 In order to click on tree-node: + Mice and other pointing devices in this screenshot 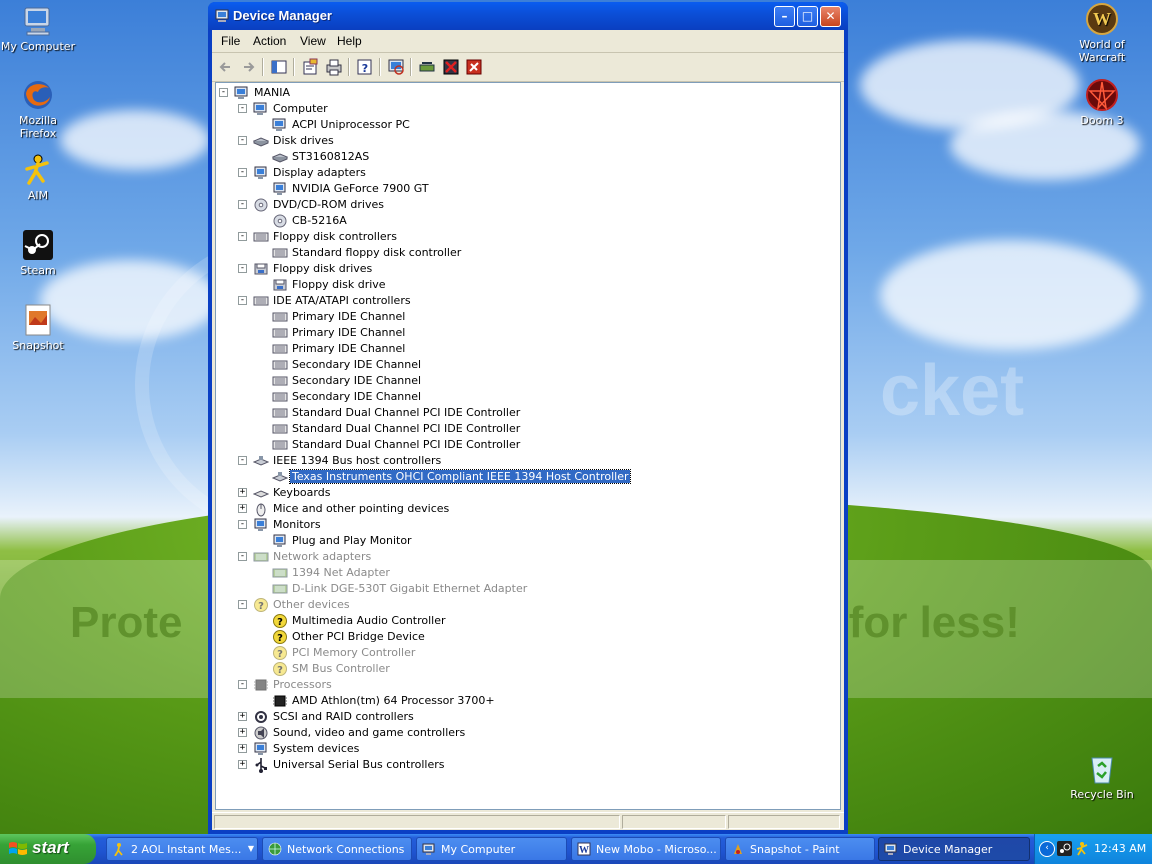, I will do `click(526, 509)`.